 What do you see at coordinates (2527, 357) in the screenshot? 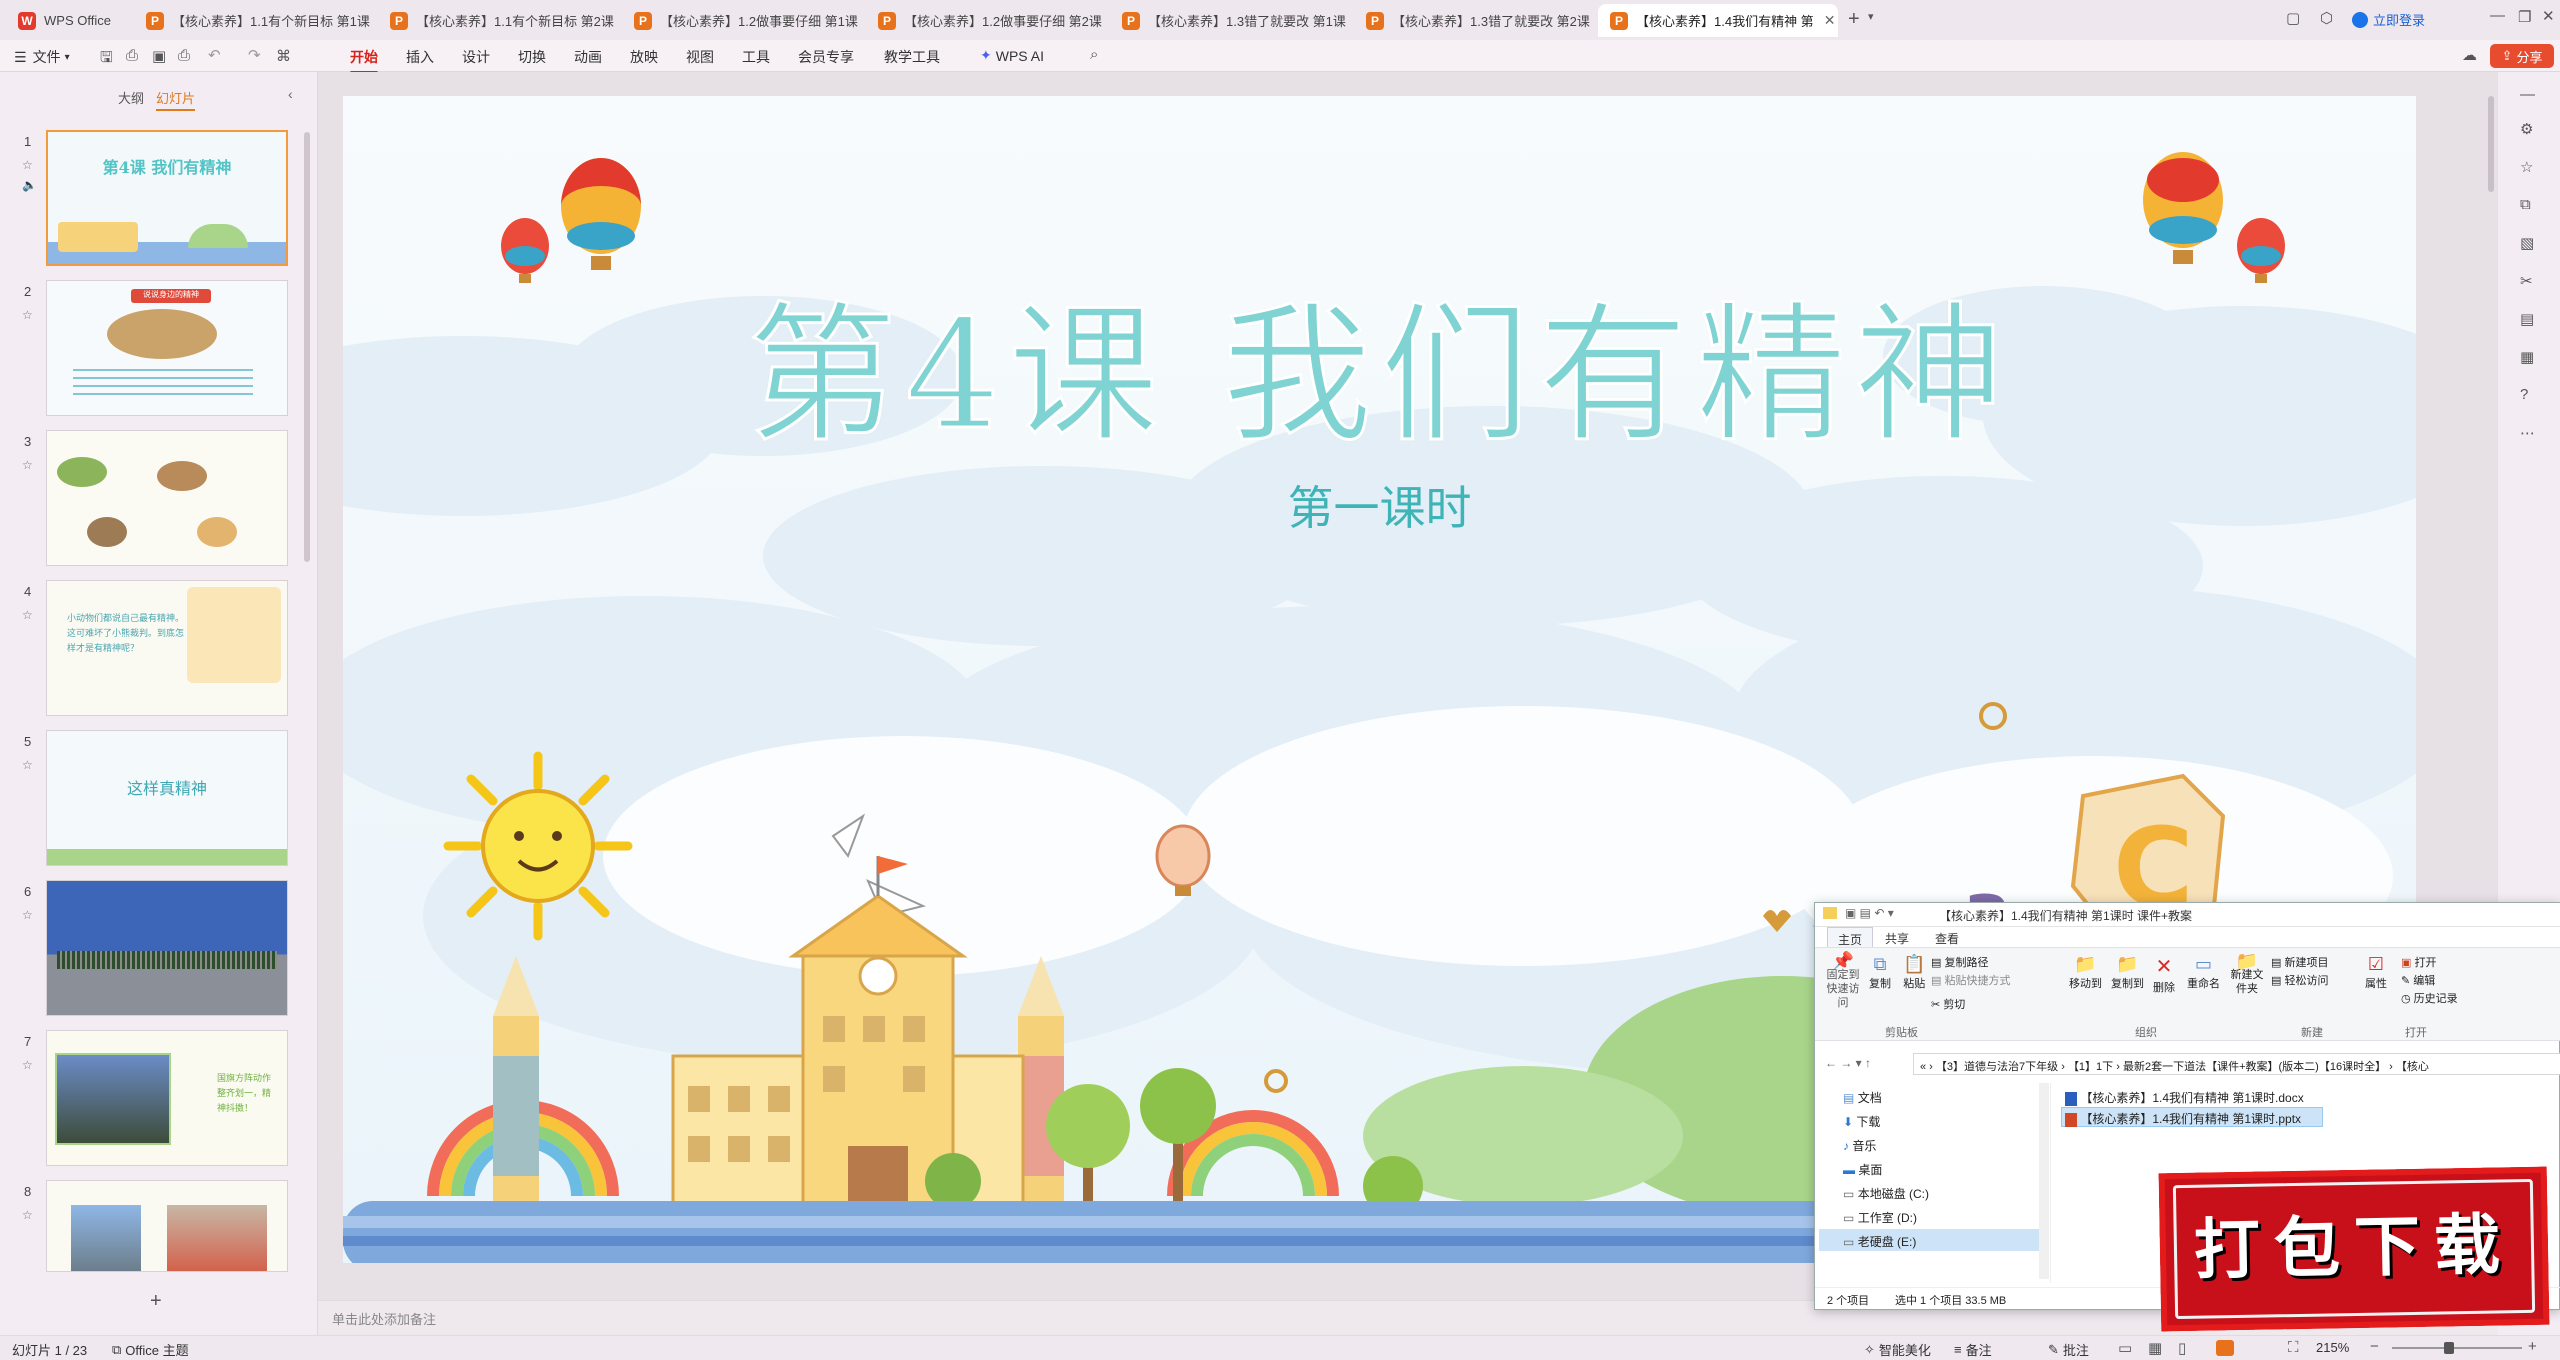
I see `grid-icon: ▦` at bounding box center [2527, 357].